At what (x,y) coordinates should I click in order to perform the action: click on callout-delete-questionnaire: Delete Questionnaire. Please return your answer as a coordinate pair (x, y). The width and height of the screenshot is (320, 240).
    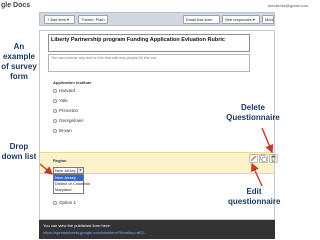
    Looking at the image, I should click on (253, 112).